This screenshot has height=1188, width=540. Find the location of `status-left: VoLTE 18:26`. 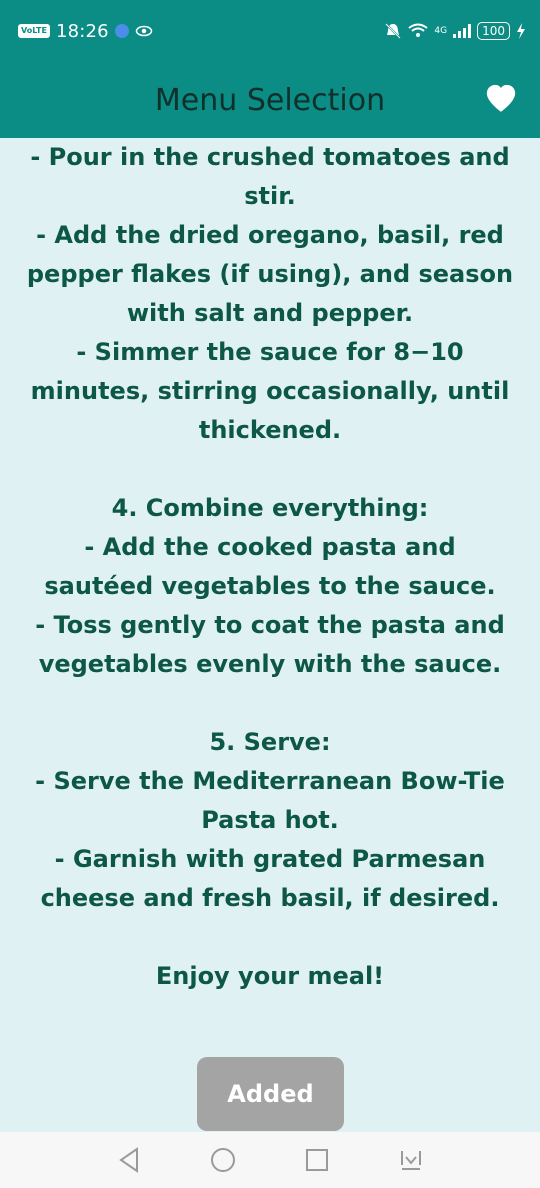

status-left: VoLTE 18:26 is located at coordinates (85, 31).